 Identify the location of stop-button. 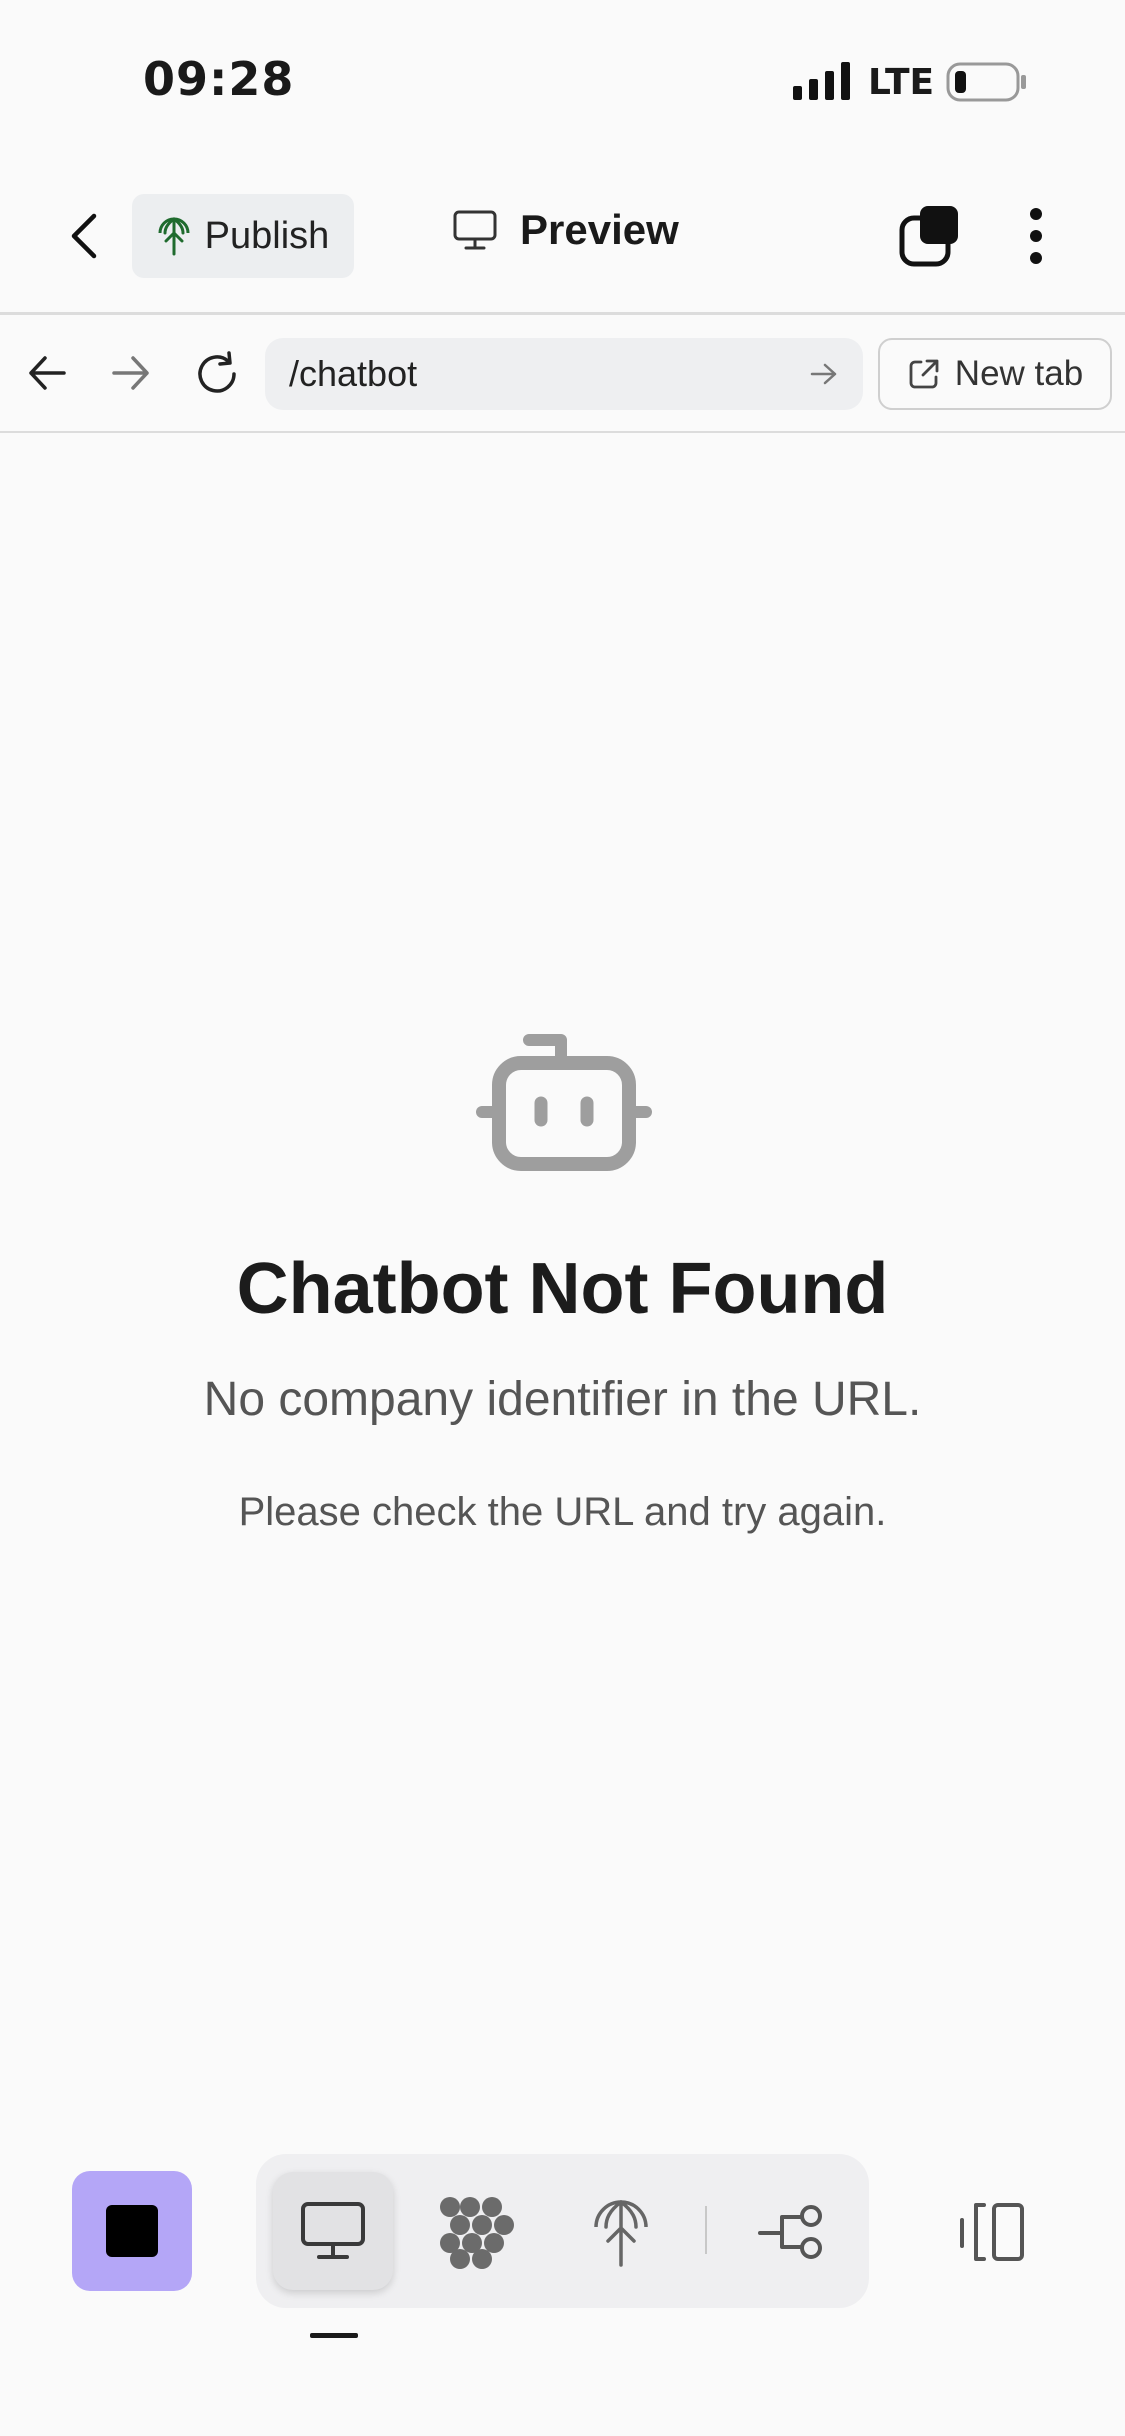
(132, 2231).